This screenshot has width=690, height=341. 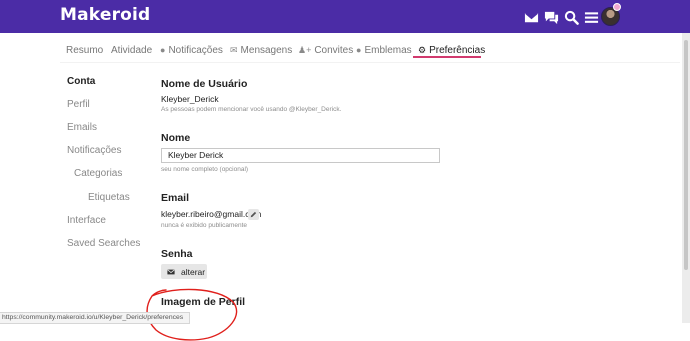 What do you see at coordinates (617, 7) in the screenshot?
I see `notification-badge` at bounding box center [617, 7].